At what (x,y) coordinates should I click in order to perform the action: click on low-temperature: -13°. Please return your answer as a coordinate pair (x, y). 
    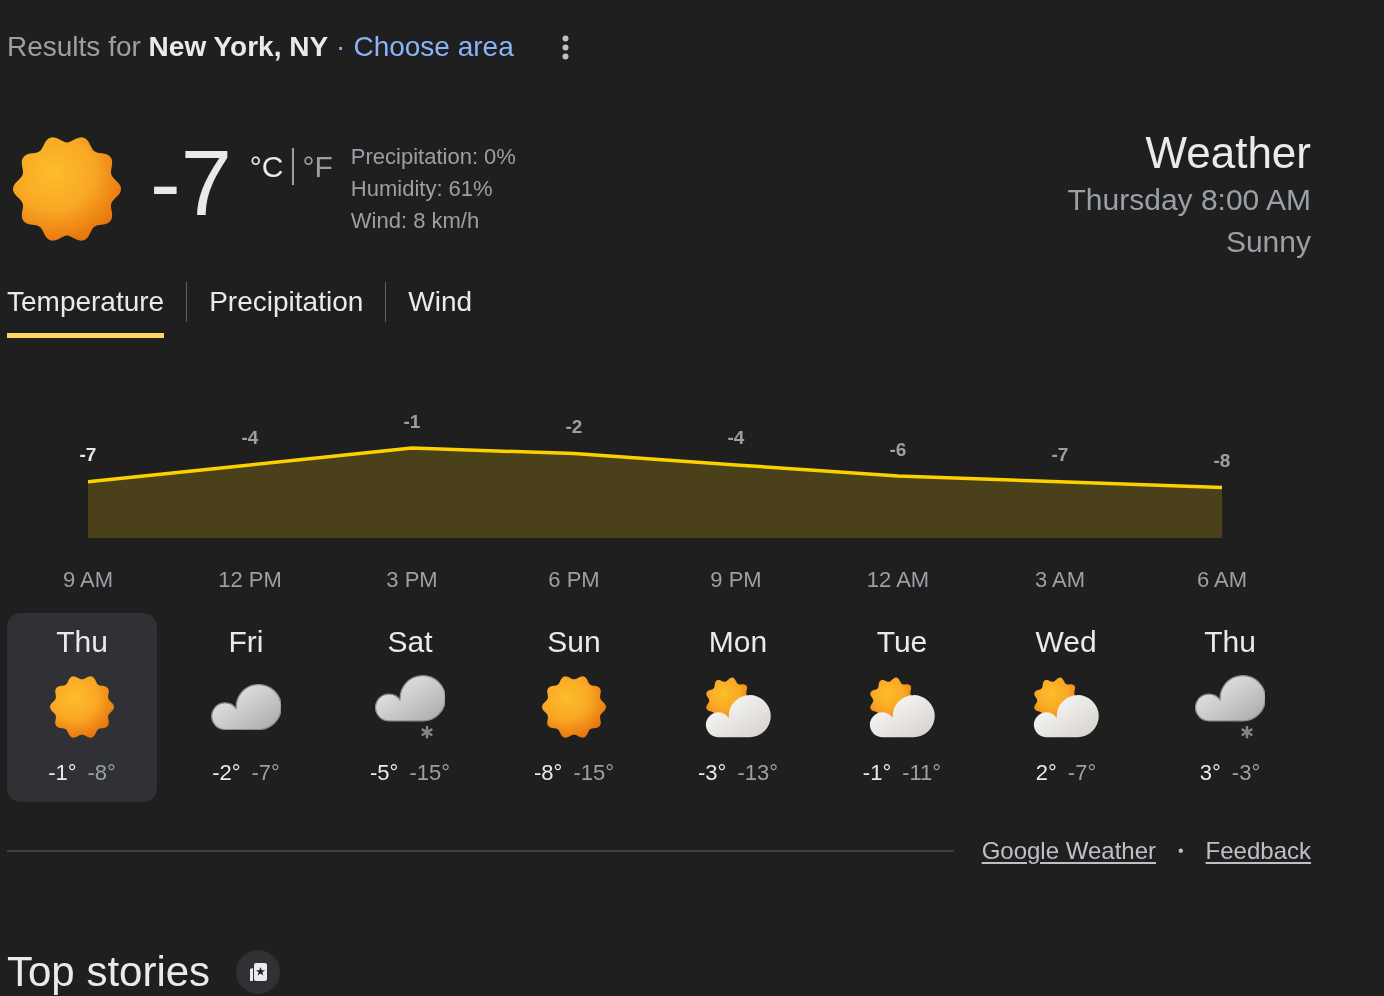
    Looking at the image, I should click on (757, 773).